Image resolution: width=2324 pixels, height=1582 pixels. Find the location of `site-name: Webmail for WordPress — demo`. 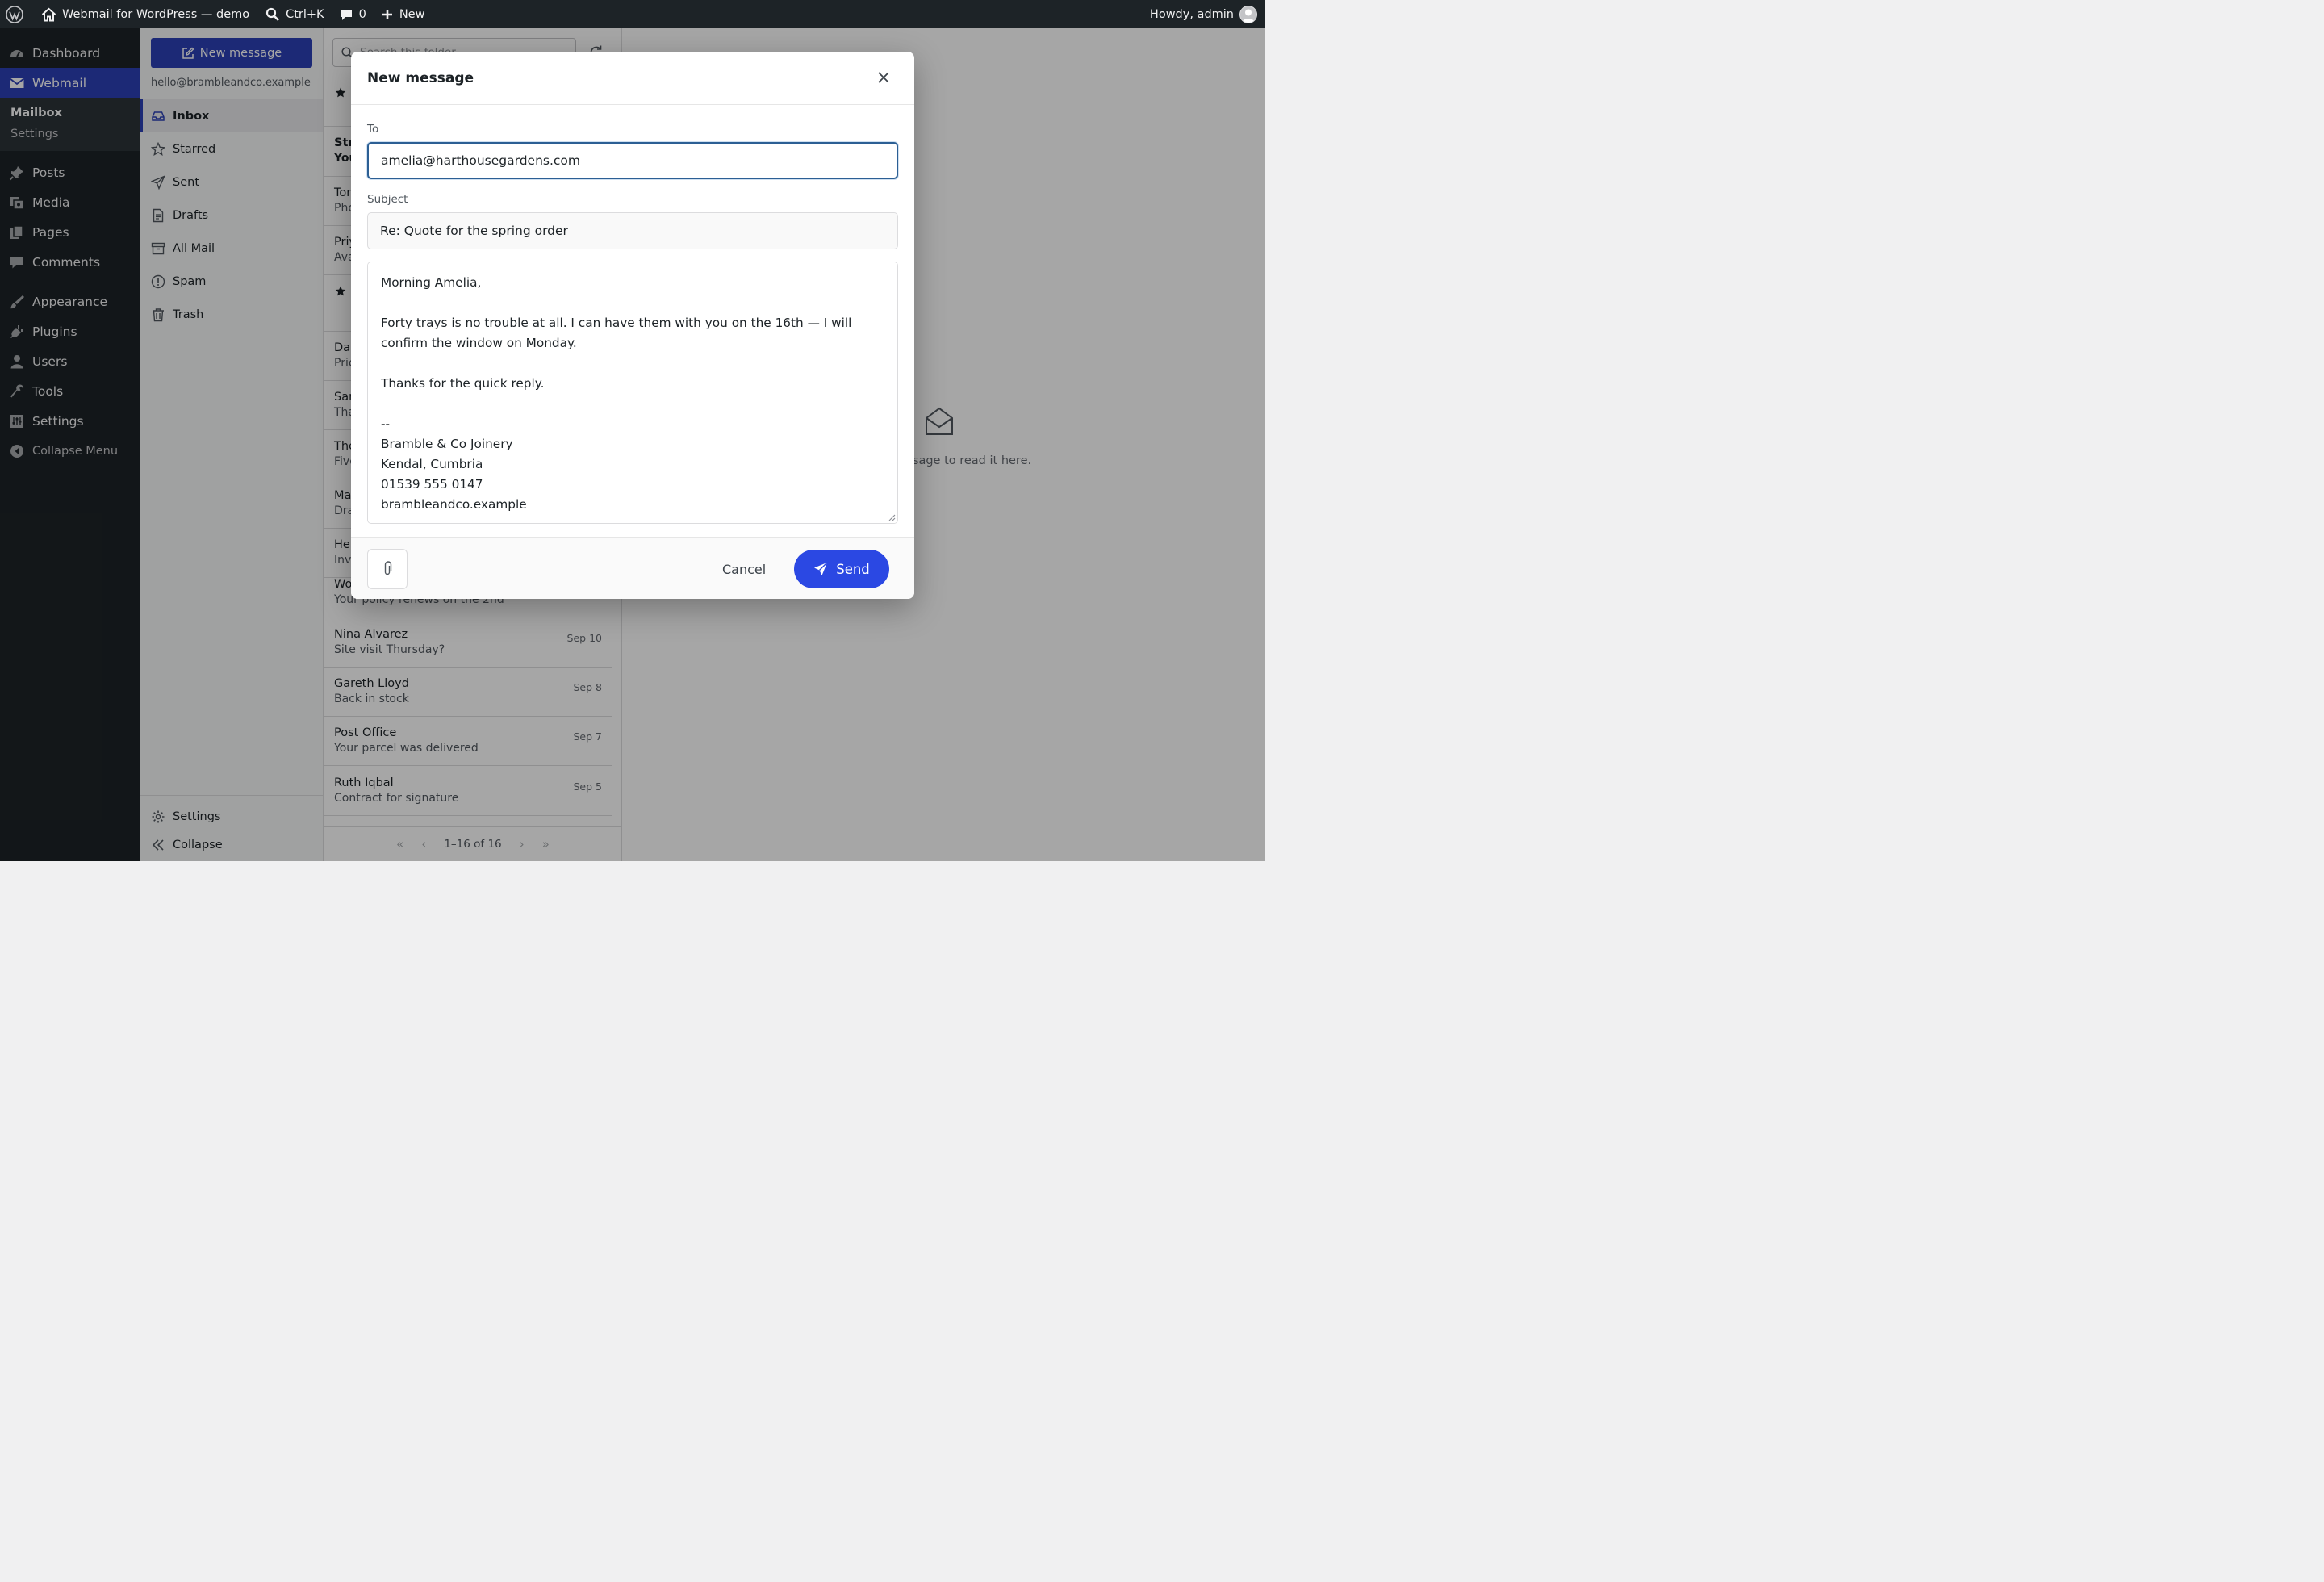

site-name: Webmail for WordPress — demo is located at coordinates (156, 14).